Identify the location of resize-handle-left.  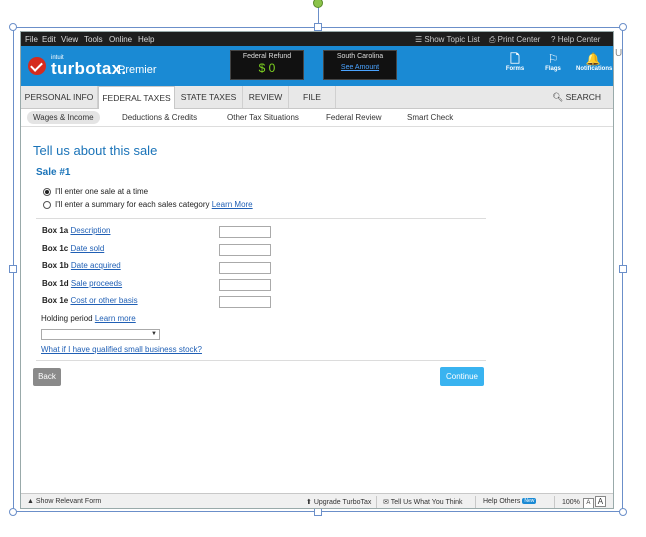
(13, 269).